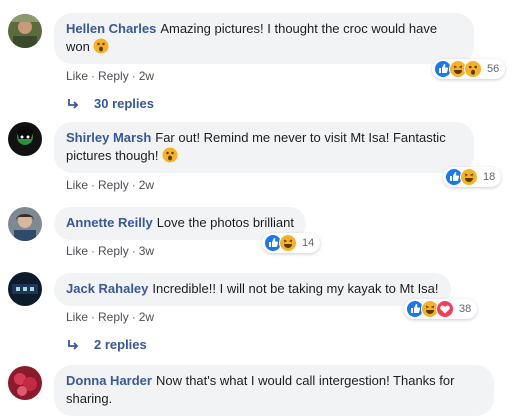 The height and width of the screenshot is (416, 529). What do you see at coordinates (493, 69) in the screenshot?
I see `reaction-count: 56` at bounding box center [493, 69].